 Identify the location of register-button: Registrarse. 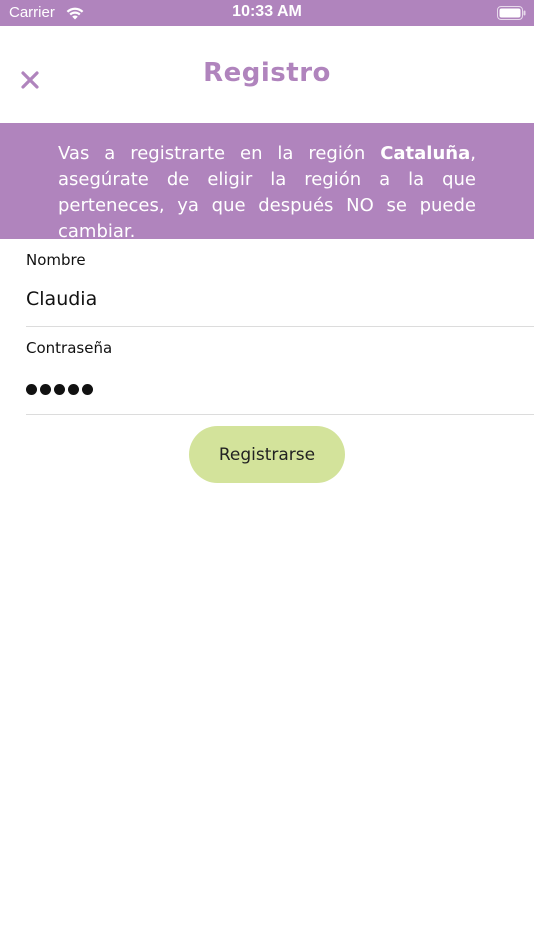
(267, 454).